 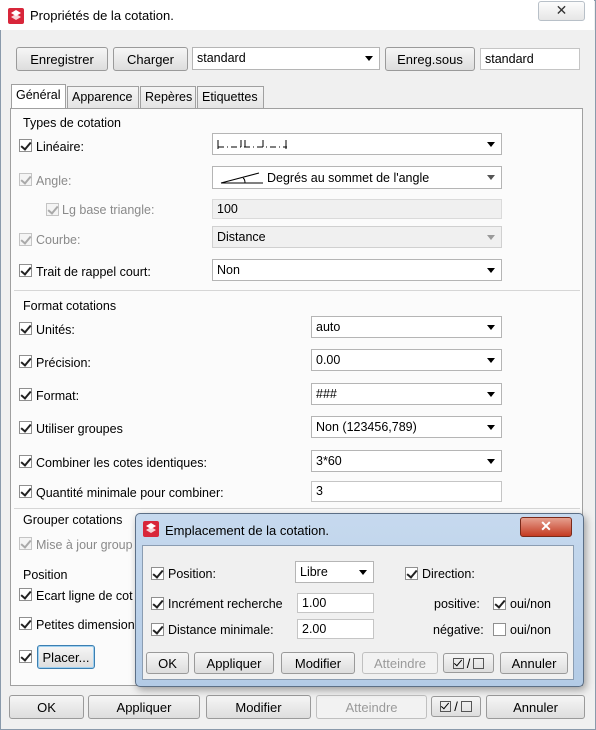 I want to click on types-group-title: Types de cotation, so click(x=72, y=123).